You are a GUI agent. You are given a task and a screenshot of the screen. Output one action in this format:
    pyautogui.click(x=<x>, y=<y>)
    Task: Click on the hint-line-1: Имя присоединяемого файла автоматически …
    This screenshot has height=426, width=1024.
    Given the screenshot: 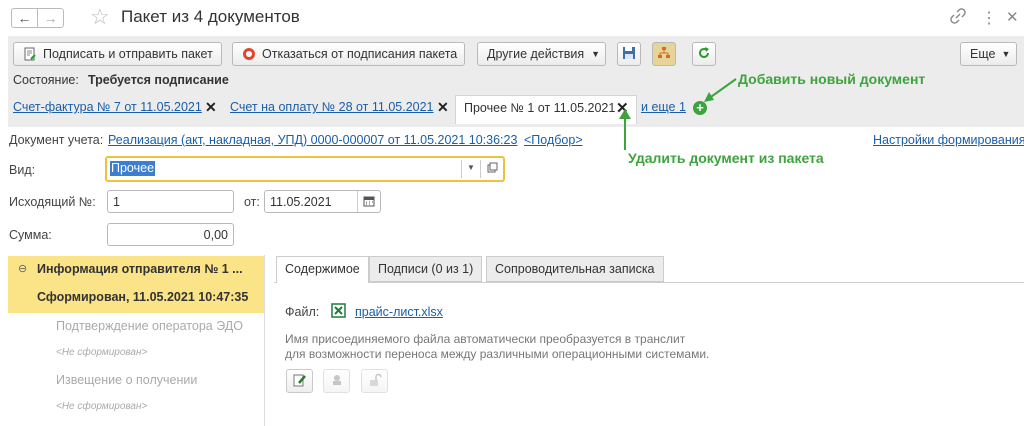 What is the action you would take?
    pyautogui.click(x=485, y=339)
    